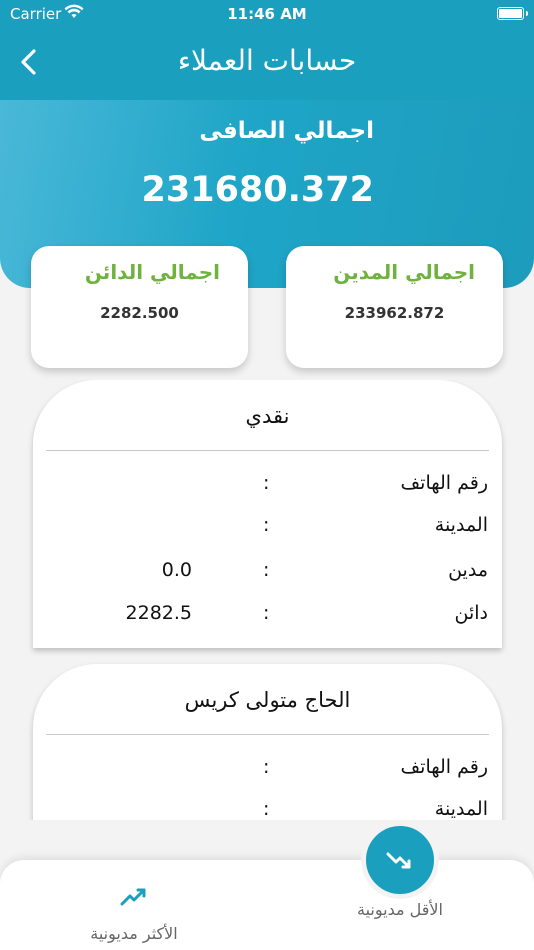  Describe the element at coordinates (257, 190) in the screenshot. I see `net-total-value: 231680.372` at that location.